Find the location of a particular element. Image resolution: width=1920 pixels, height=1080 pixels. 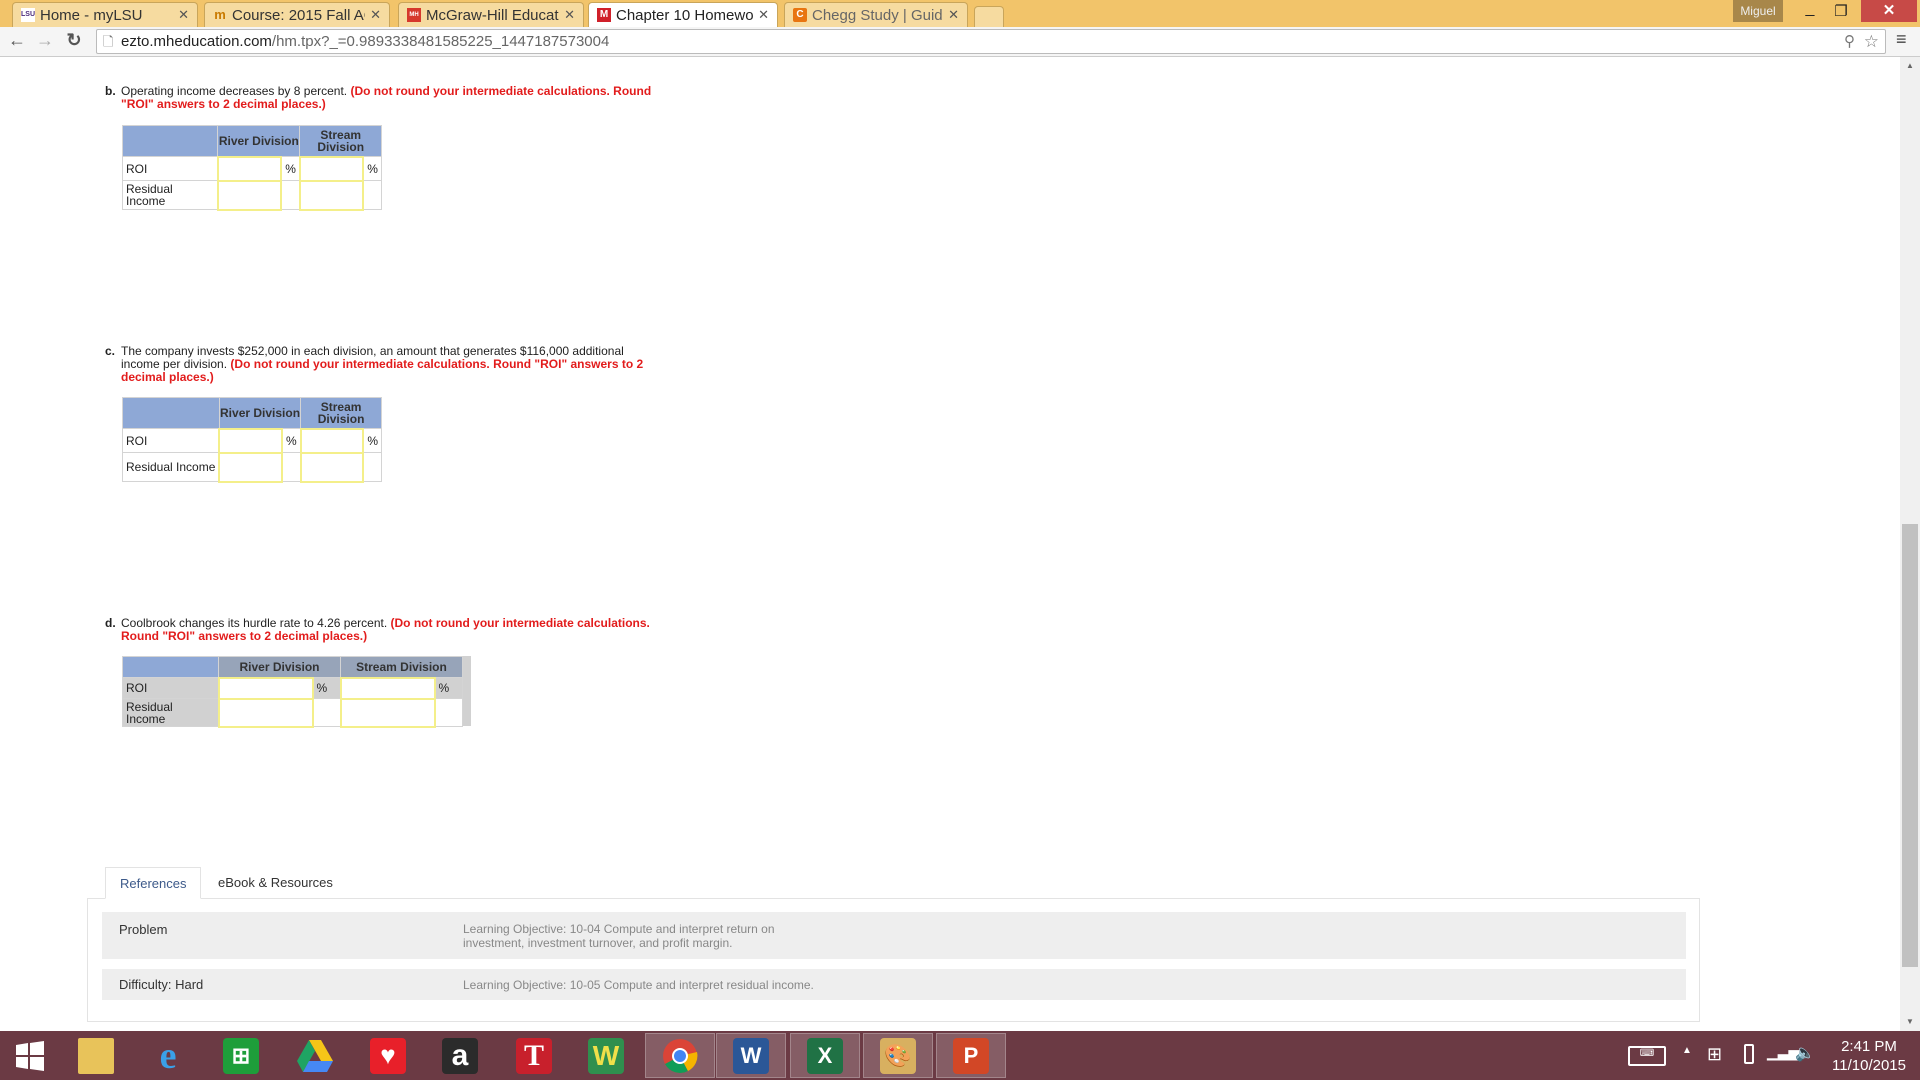

vertical-scrollbar: ▲ ▼ is located at coordinates (1910, 544).